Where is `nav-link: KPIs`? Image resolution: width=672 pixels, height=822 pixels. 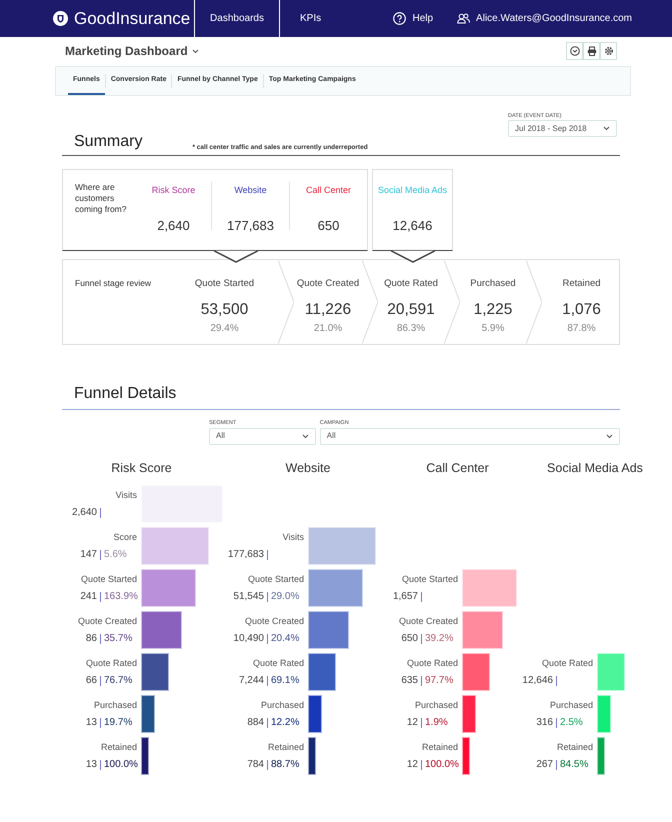
nav-link: KPIs is located at coordinates (310, 18).